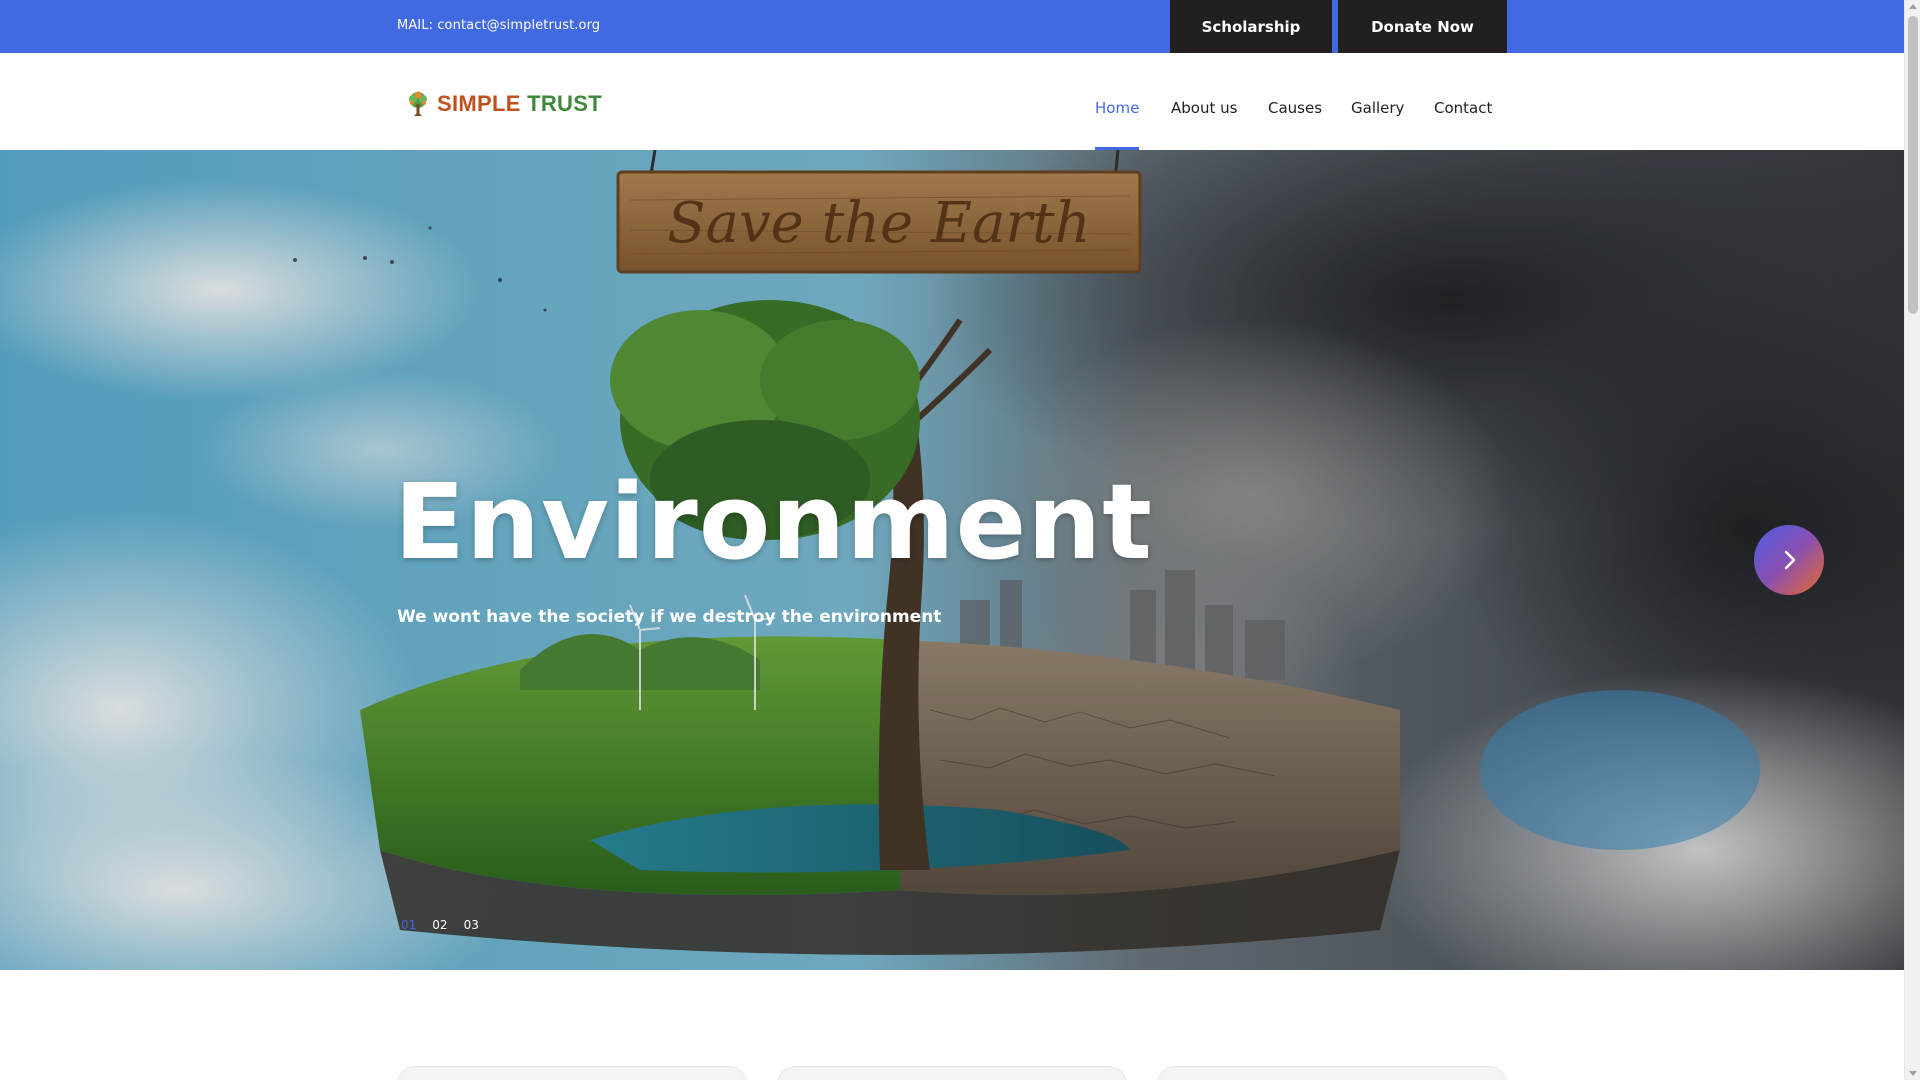 The width and height of the screenshot is (1920, 1080). I want to click on scholarship-button: Scholarship, so click(1251, 26).